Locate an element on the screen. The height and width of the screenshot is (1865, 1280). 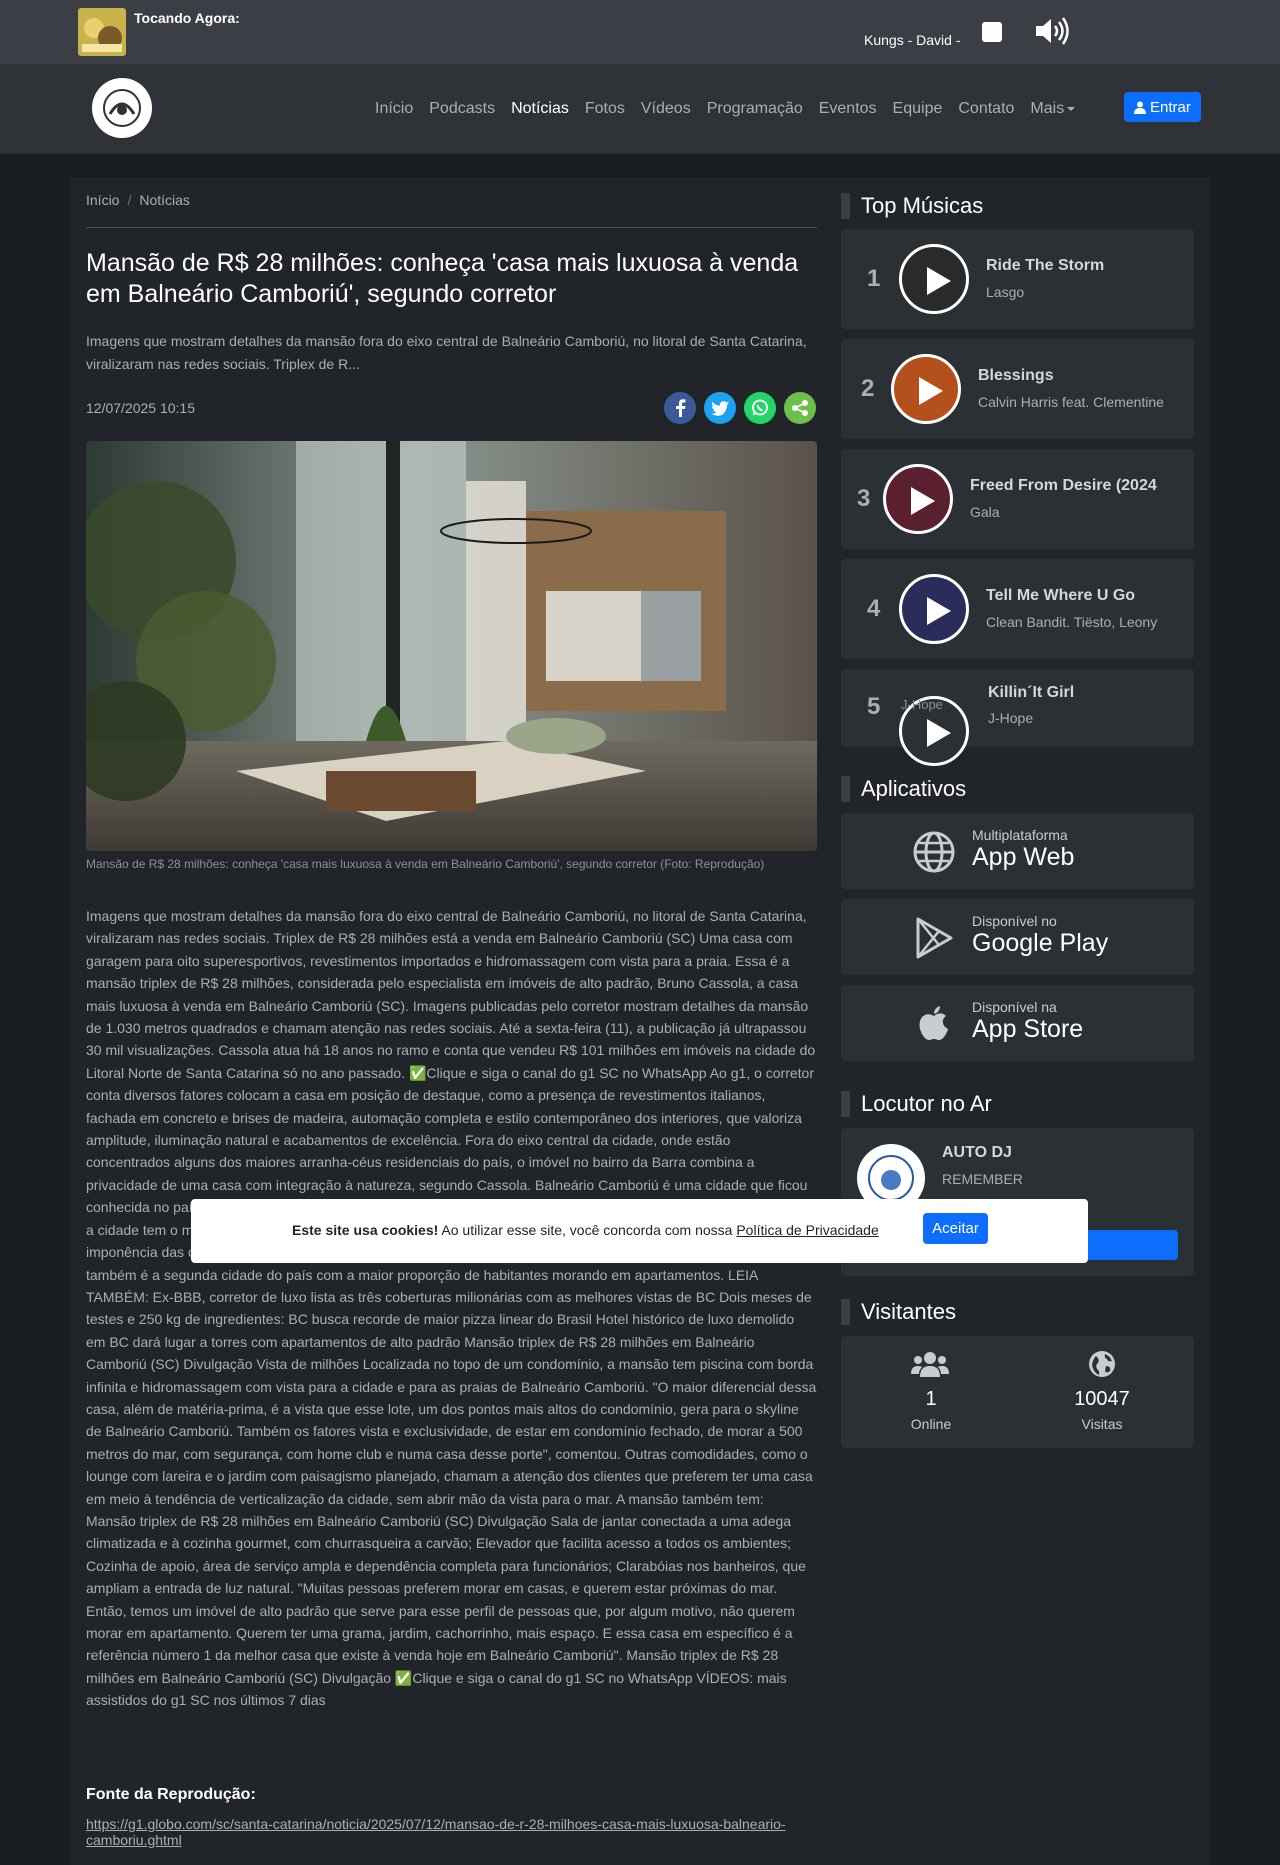
volume-icon is located at coordinates (1052, 31).